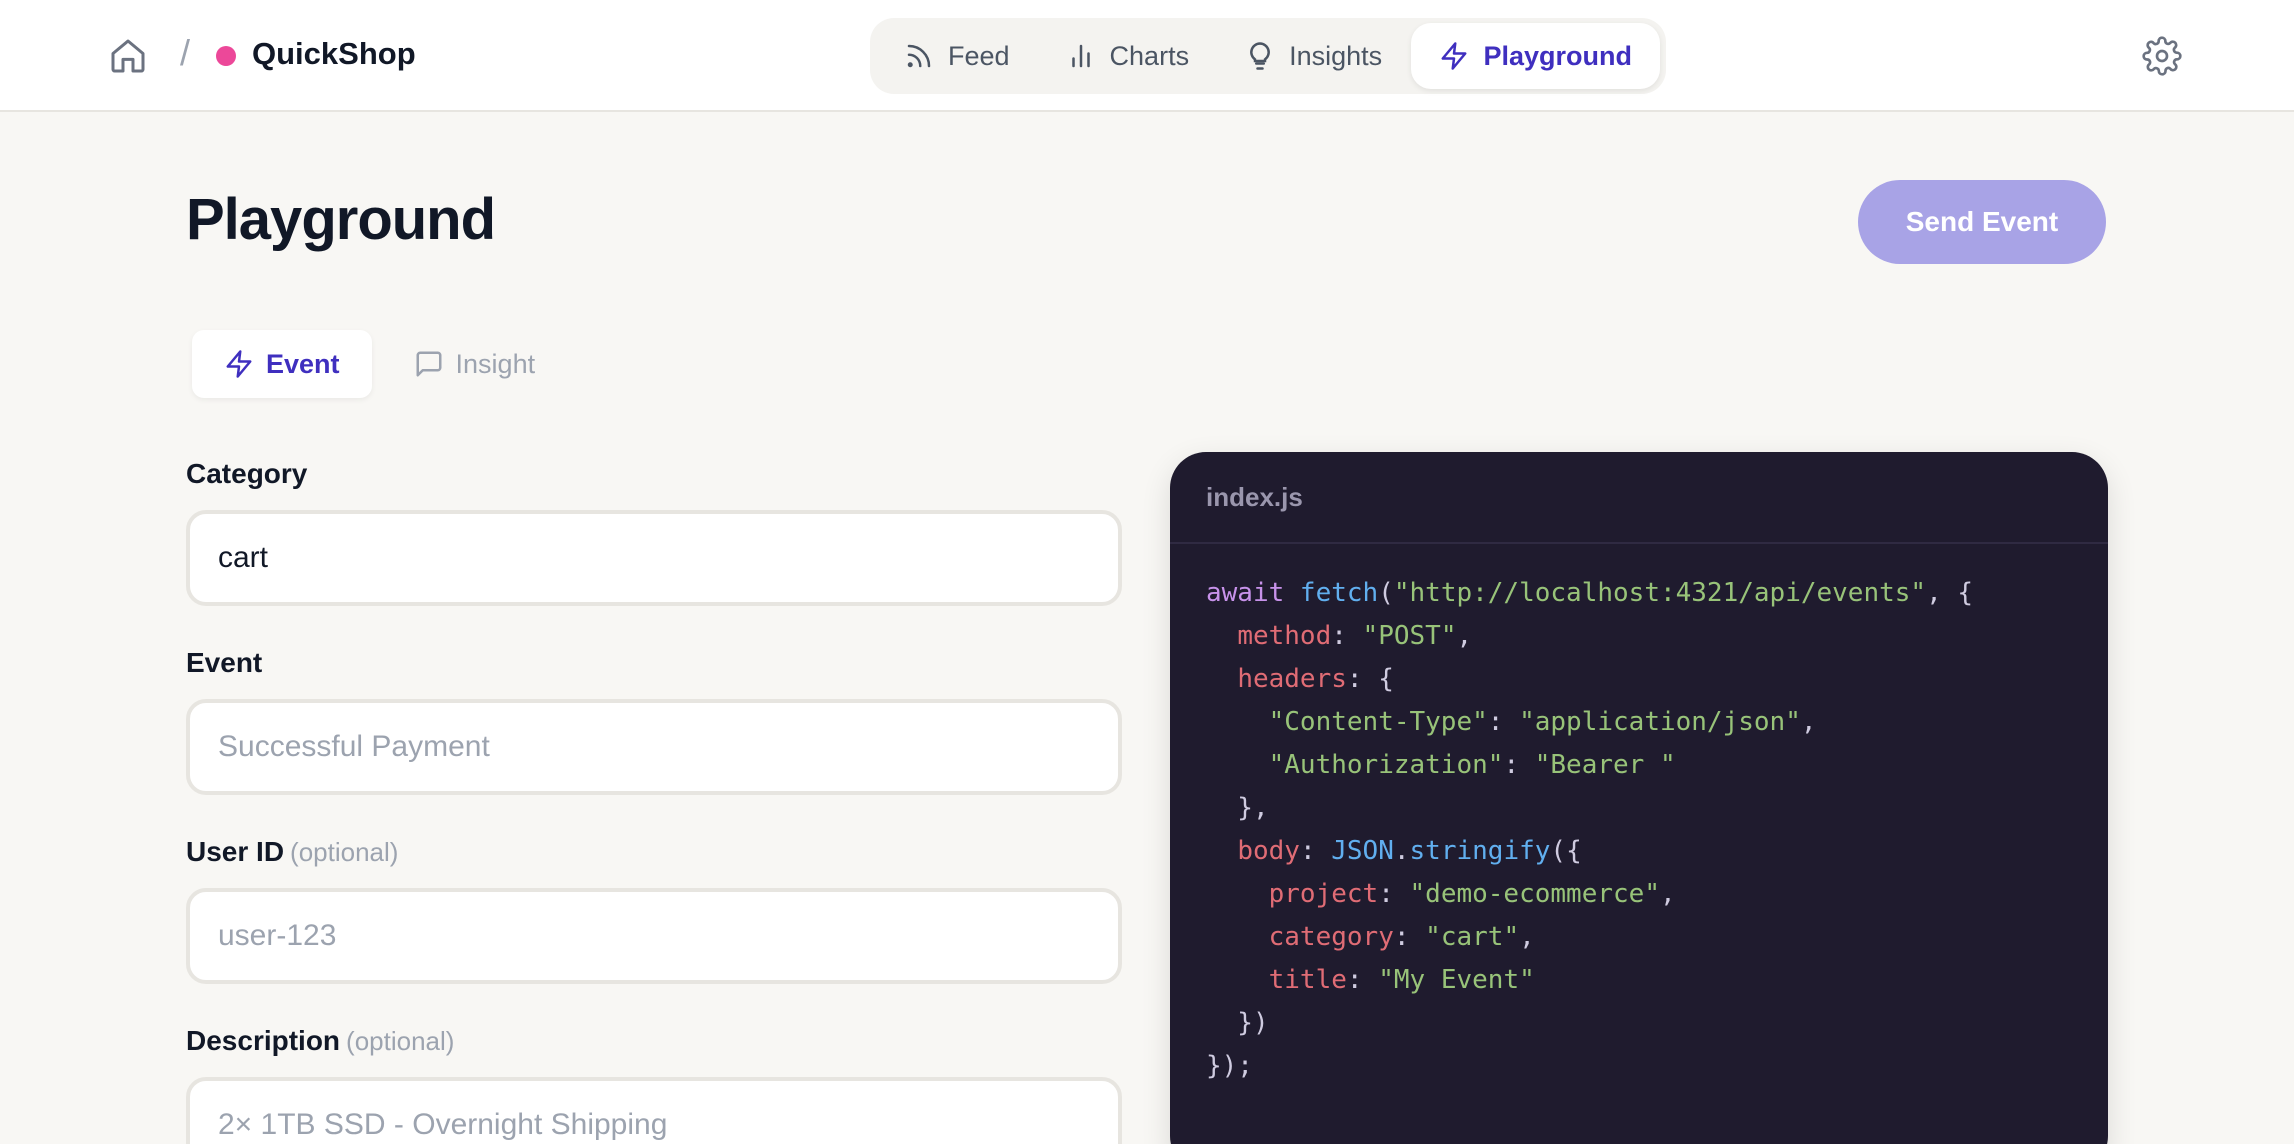  I want to click on code-token: }), so click(1237, 1023).